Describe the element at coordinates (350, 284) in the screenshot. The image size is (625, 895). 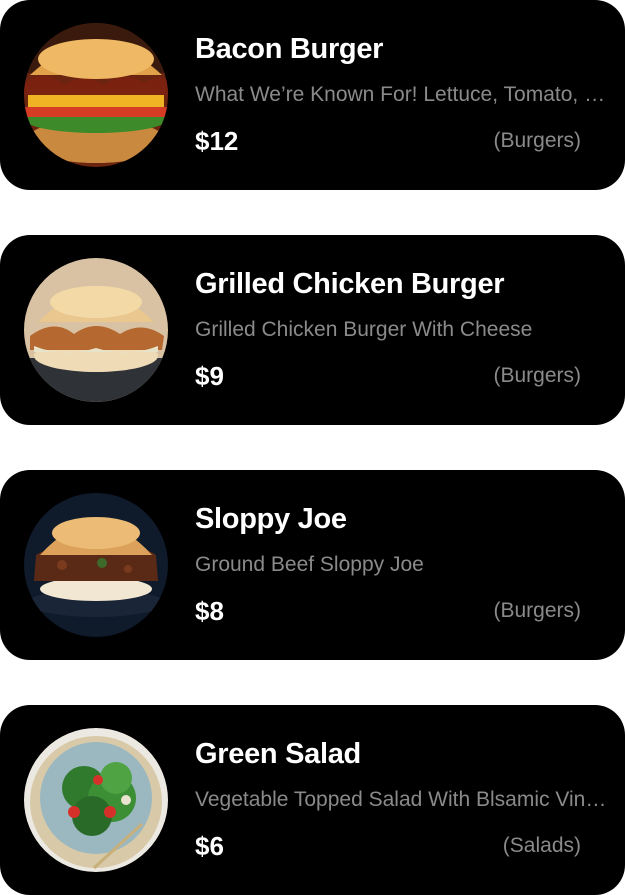
I see `item-name: Grilled Chicken Burger` at that location.